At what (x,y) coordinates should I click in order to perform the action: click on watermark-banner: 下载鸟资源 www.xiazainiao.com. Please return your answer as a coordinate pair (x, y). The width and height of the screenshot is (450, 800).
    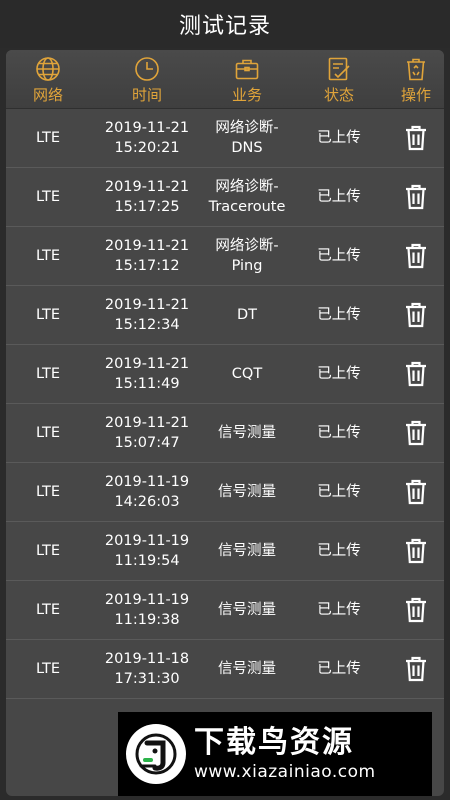
    Looking at the image, I should click on (275, 754).